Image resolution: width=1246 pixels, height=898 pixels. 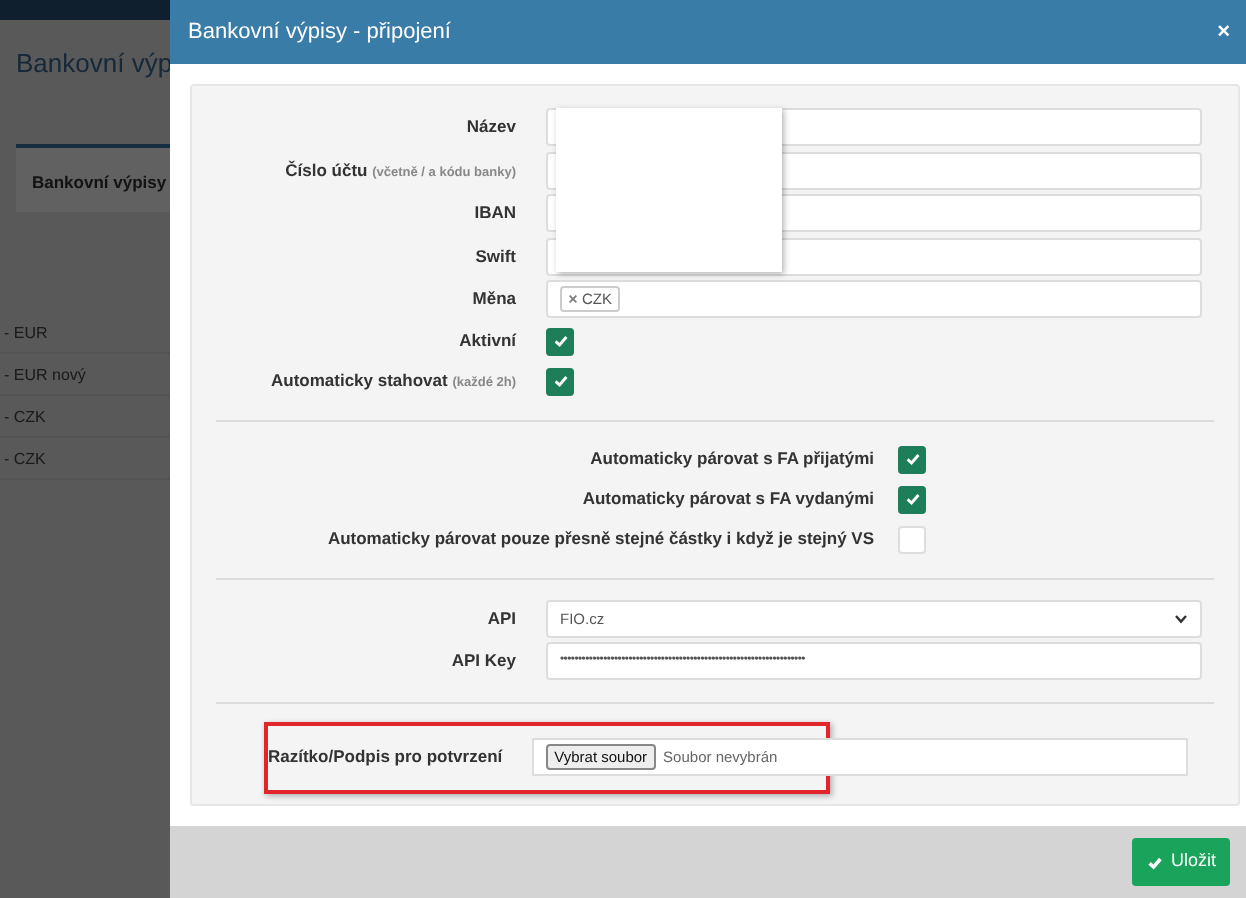 I want to click on field-label: Swift, so click(x=495, y=256).